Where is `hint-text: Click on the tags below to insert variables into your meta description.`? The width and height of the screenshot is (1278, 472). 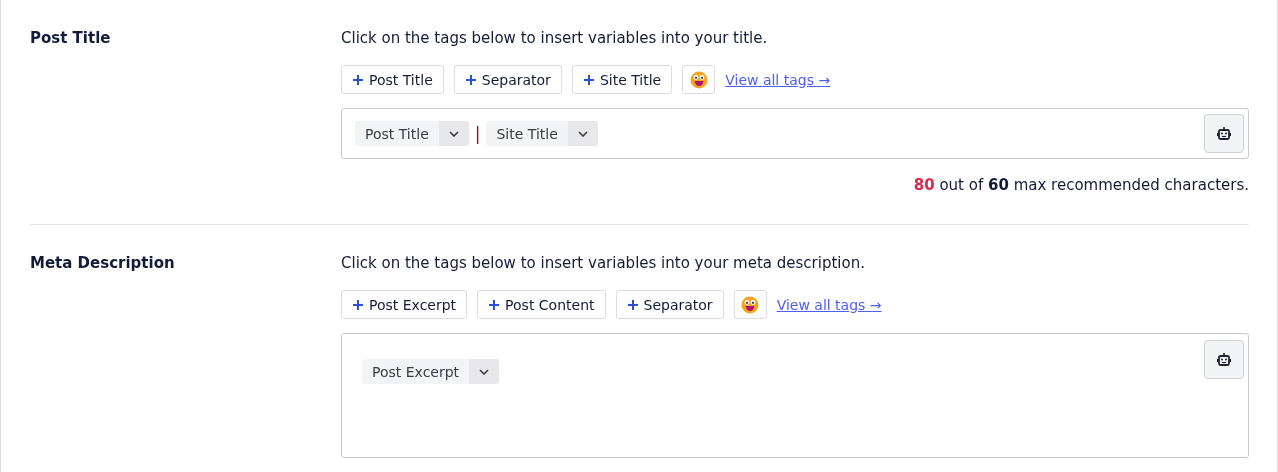
hint-text: Click on the tags below to insert variables into your meta description. is located at coordinates (603, 263).